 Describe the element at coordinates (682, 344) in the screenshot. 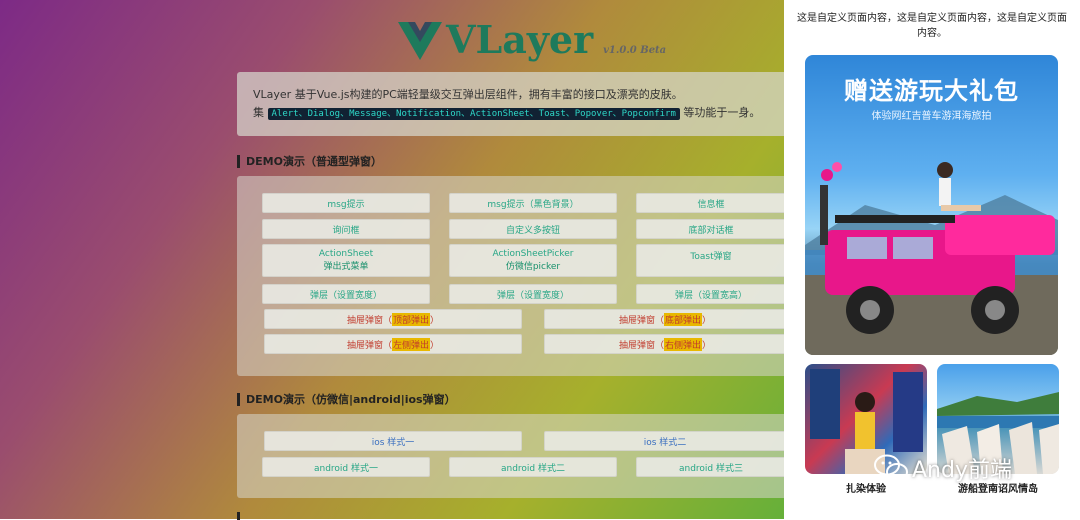

I see `drawer-right-label: 右侧弹出` at that location.